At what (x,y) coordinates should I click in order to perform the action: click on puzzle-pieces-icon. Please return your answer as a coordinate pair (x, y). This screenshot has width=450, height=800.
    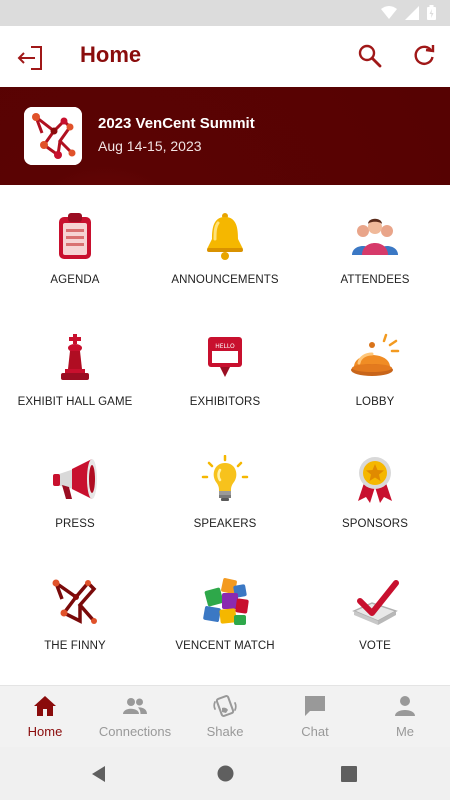
    Looking at the image, I should click on (226, 601).